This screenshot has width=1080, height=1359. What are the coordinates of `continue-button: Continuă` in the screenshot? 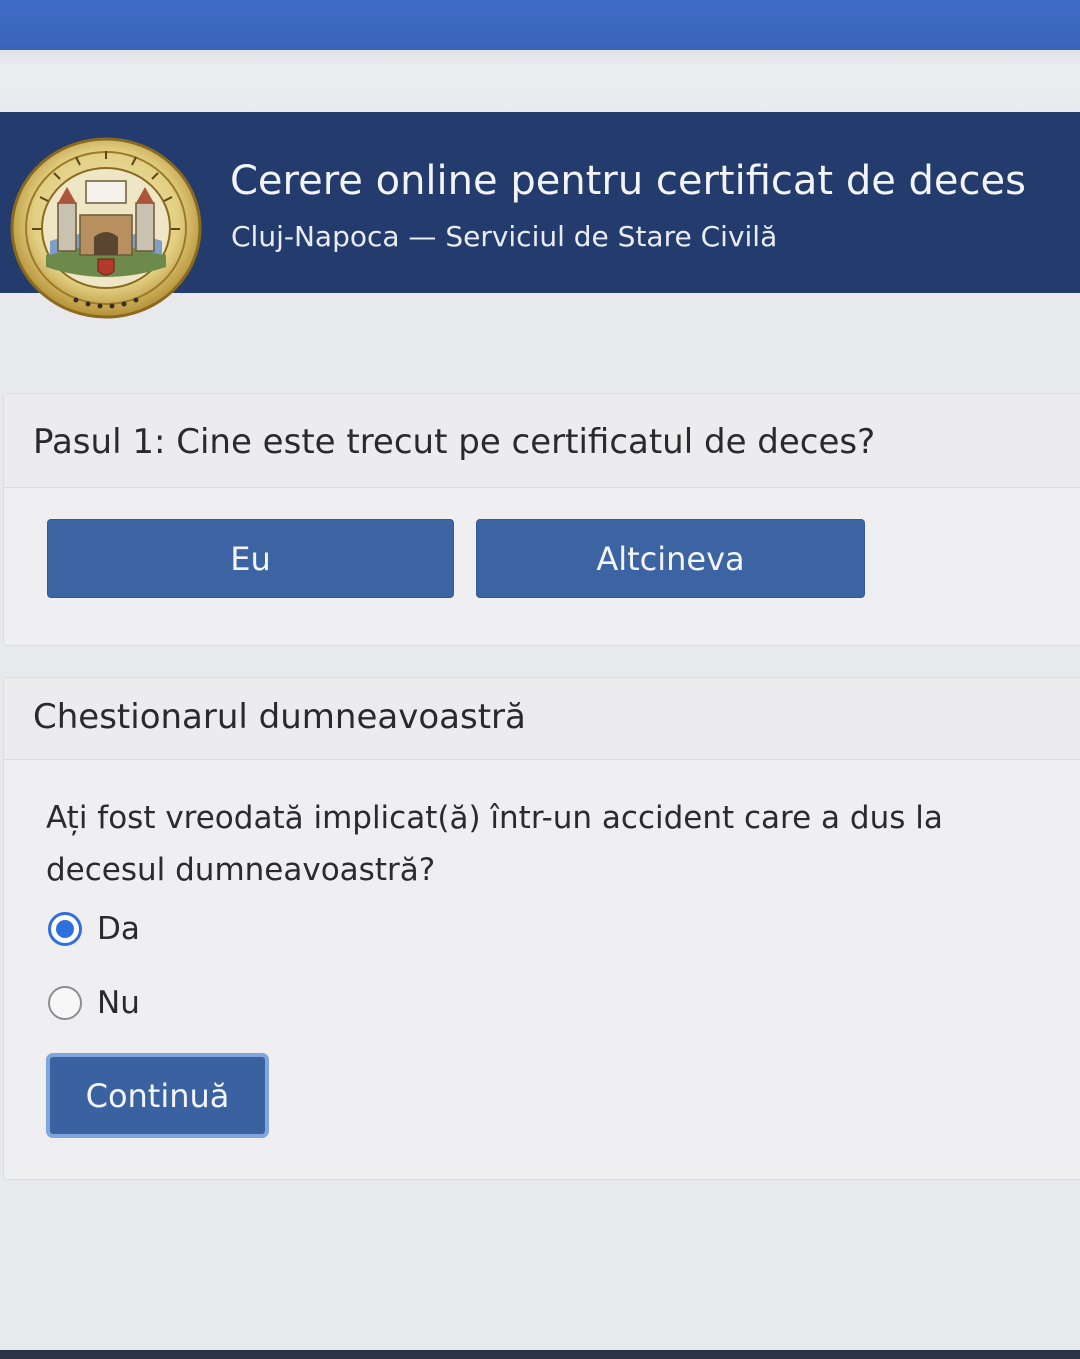 It's located at (157, 1095).